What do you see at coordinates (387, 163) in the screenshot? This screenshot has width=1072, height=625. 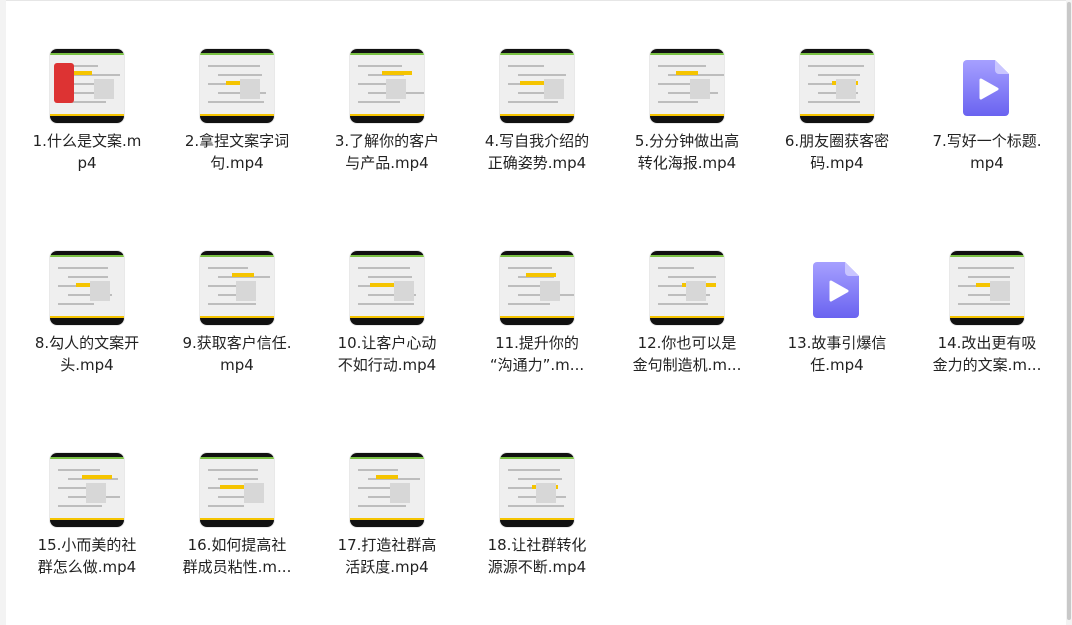 I see `file-name-line-2: 与产品.mp4` at bounding box center [387, 163].